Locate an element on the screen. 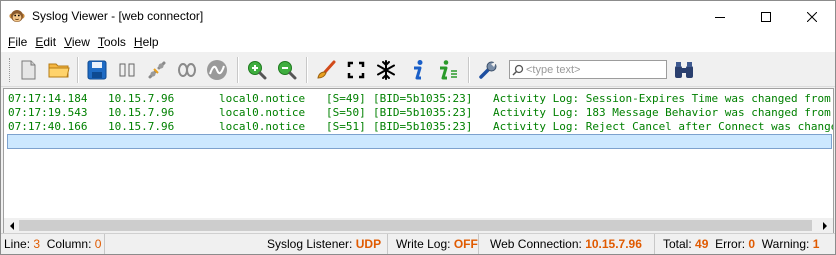  info-list-icon is located at coordinates (448, 70).